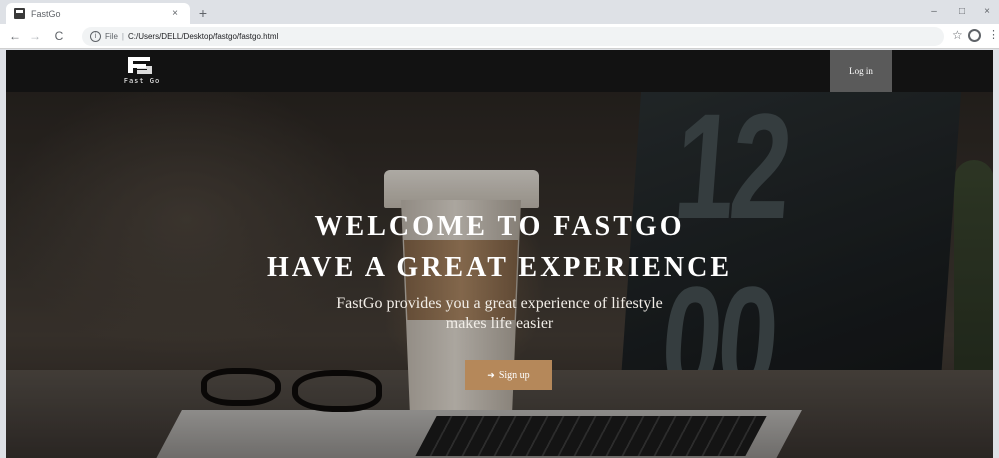  Describe the element at coordinates (19, 13) in the screenshot. I see `page-favicon-icon` at that location.